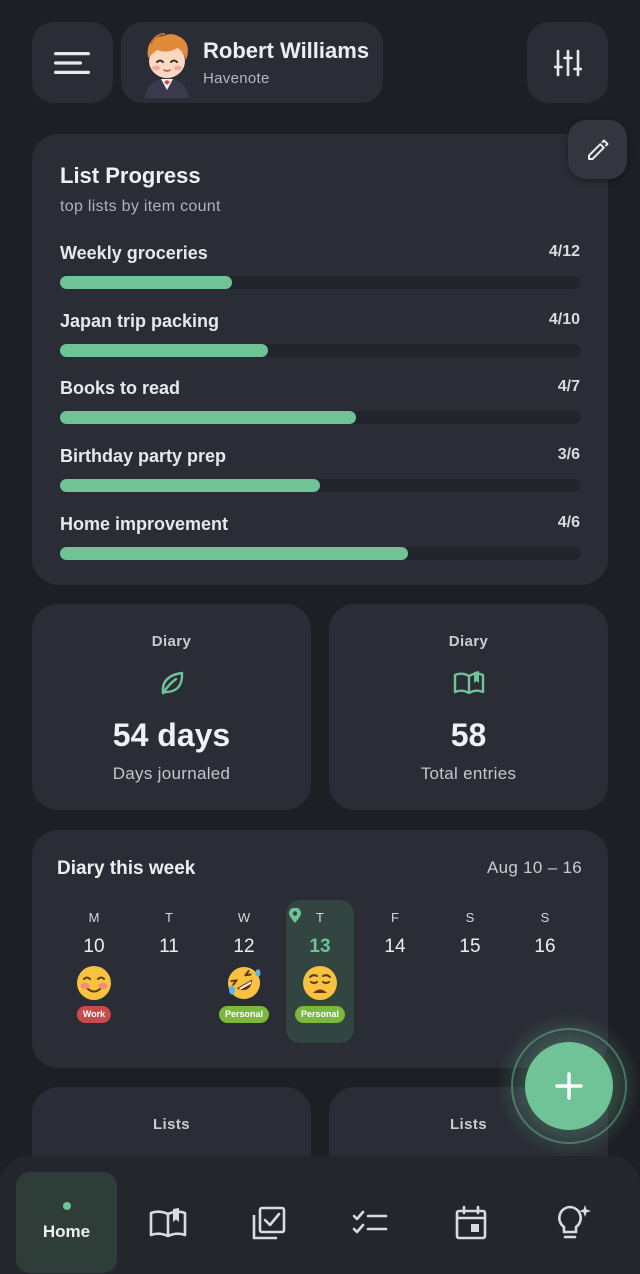 Image resolution: width=640 pixels, height=1274 pixels. I want to click on menu-button, so click(72, 62).